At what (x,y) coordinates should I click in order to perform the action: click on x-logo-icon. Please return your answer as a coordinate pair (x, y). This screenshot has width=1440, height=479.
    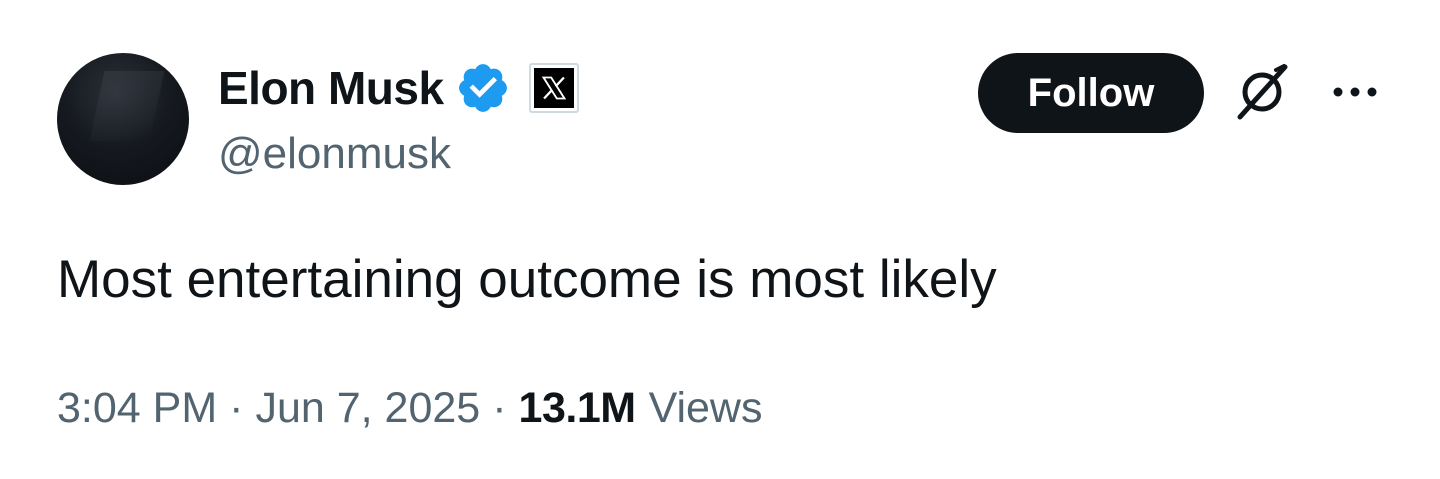
    Looking at the image, I should click on (553, 88).